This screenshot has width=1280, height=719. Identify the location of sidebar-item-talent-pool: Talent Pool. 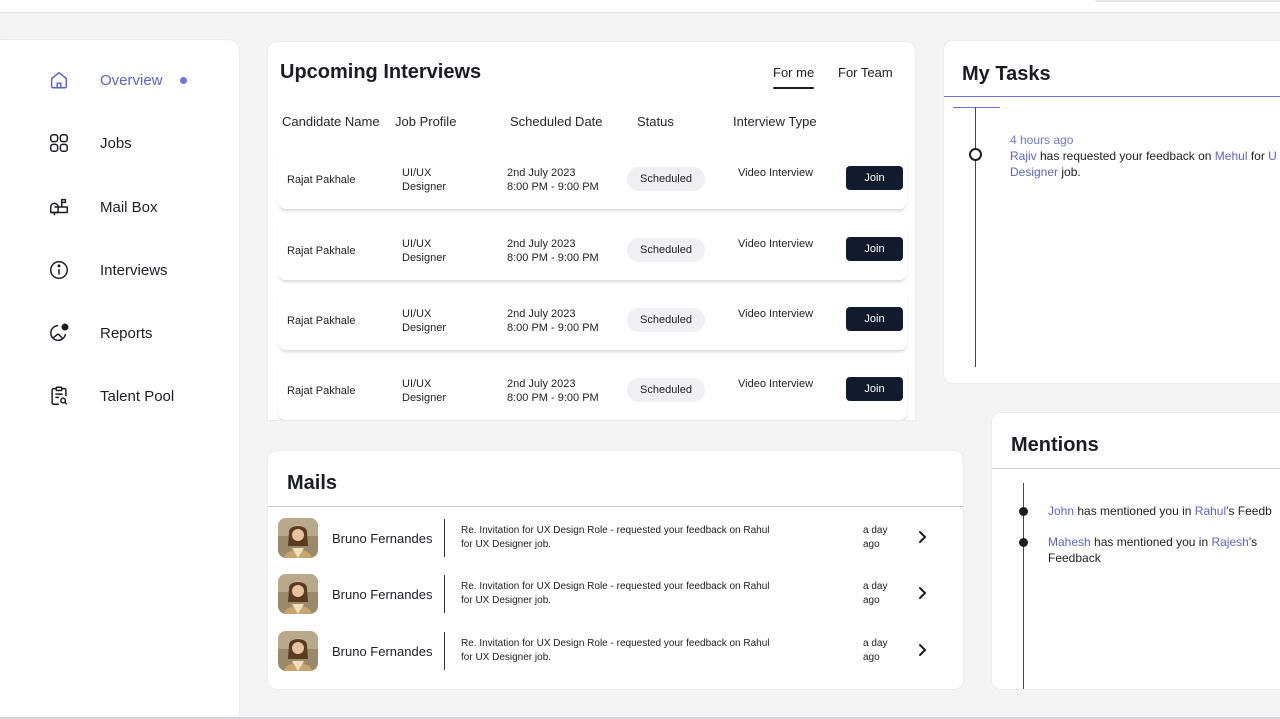
(110, 396).